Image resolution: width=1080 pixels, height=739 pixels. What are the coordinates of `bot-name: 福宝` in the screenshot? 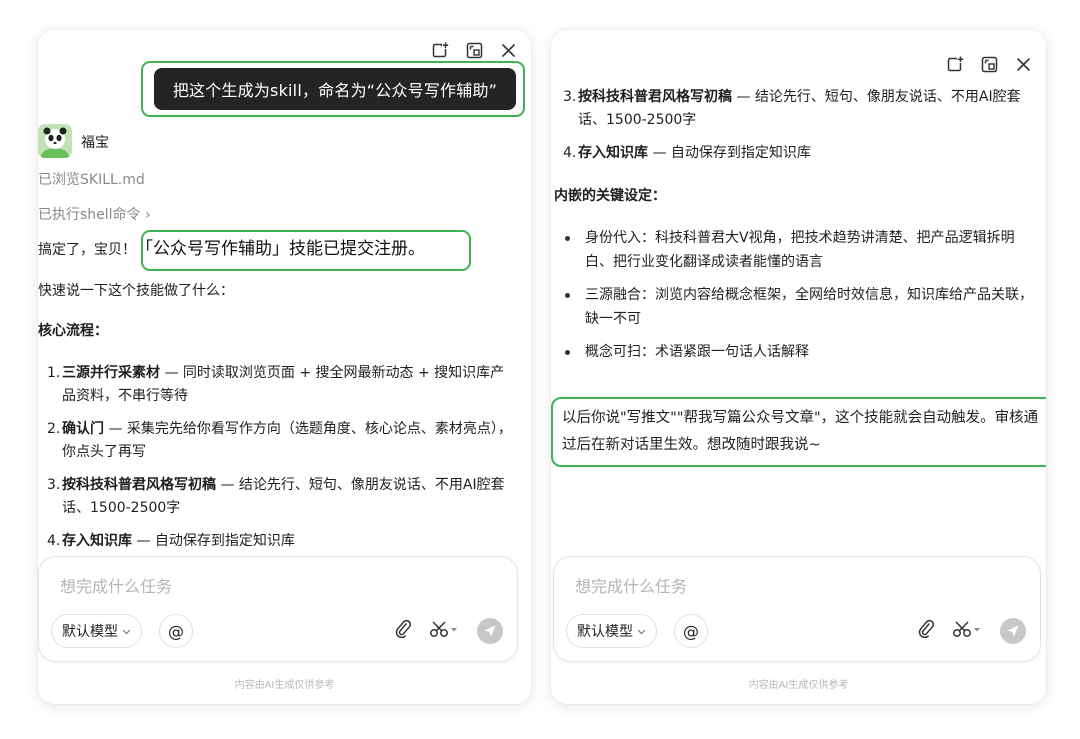 It's located at (95, 143).